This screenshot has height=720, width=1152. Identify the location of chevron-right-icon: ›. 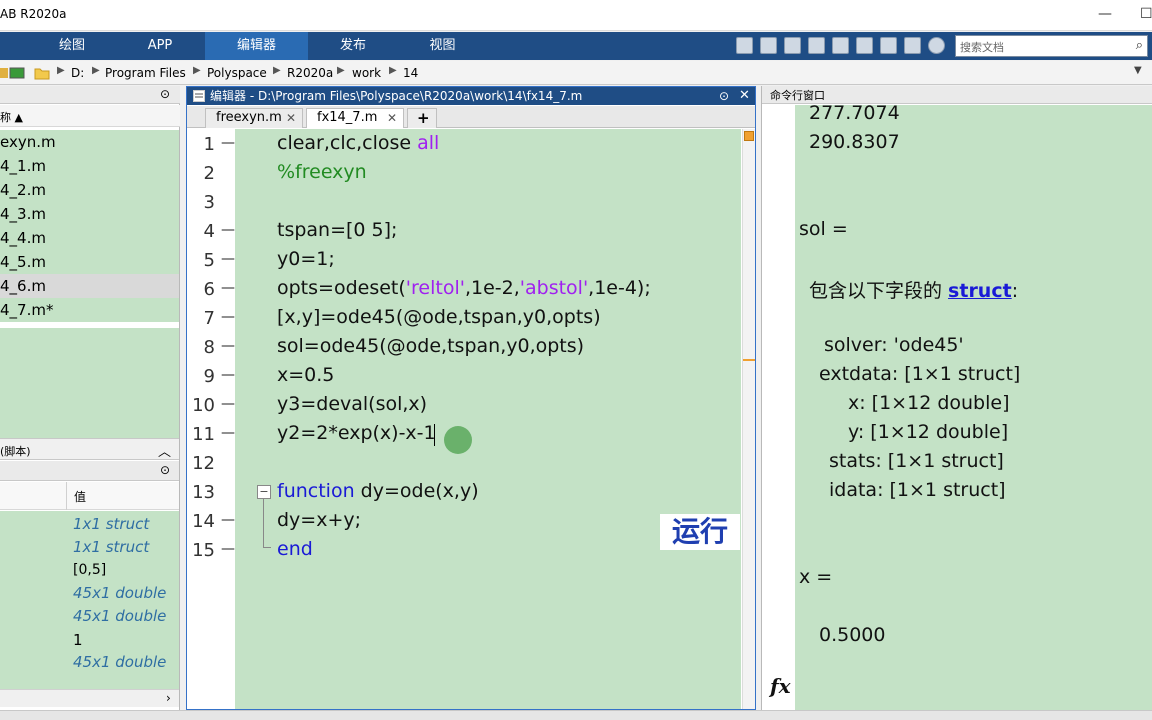
(168, 698).